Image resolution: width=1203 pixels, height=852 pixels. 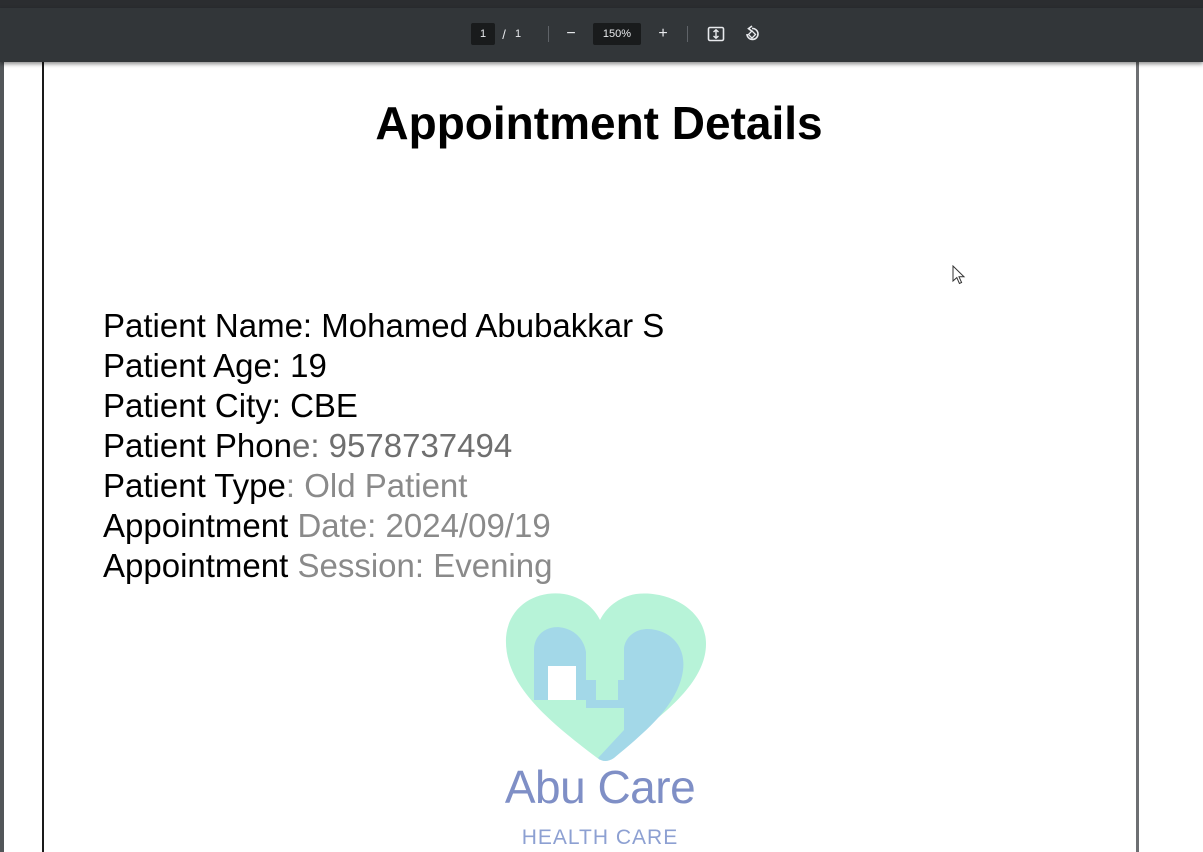 I want to click on field-patient-type: Patient Type: Old Patient, so click(x=383, y=486).